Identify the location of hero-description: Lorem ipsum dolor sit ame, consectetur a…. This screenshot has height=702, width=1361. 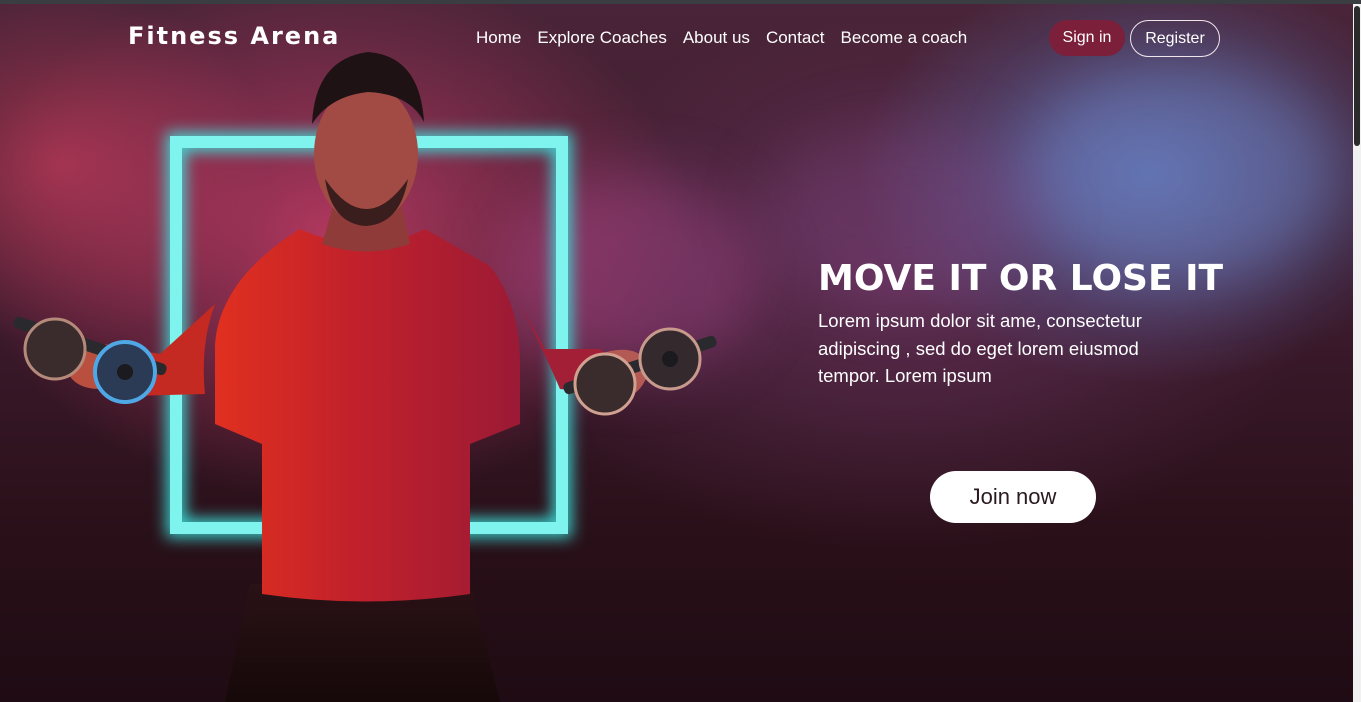
(980, 348).